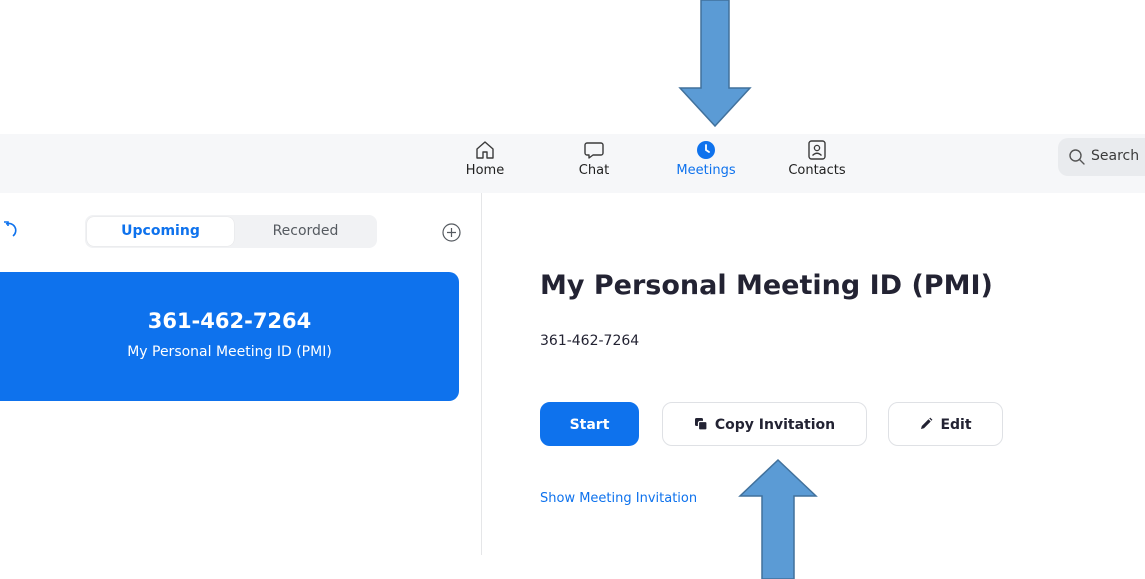 This screenshot has width=1145, height=579. What do you see at coordinates (817, 170) in the screenshot?
I see `nav-tab-contacts-label: Contacts` at bounding box center [817, 170].